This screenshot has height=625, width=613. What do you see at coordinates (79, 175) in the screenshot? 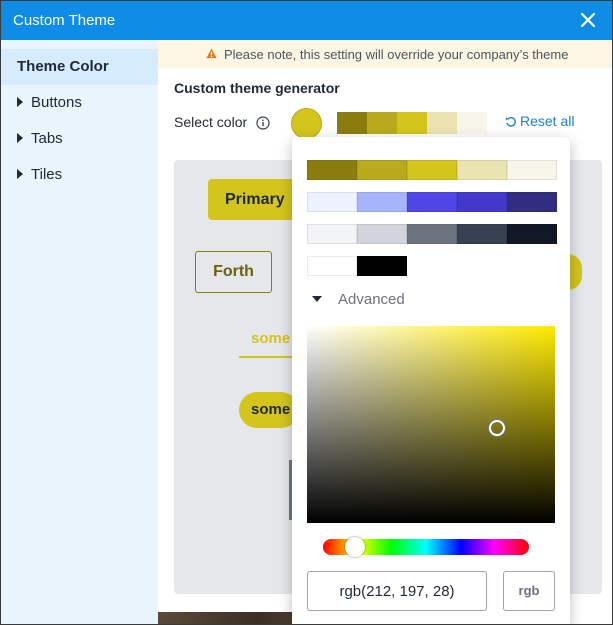
I see `sidebar-item-tiles: Tiles` at bounding box center [79, 175].